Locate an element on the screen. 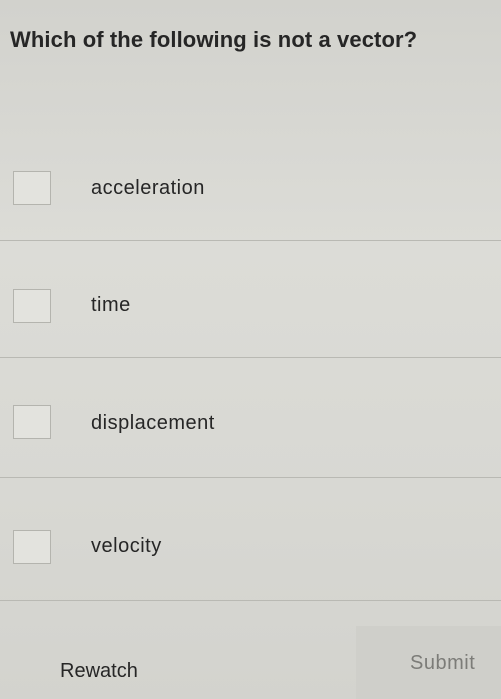 This screenshot has height=699, width=501. option-label: displacement is located at coordinates (153, 423).